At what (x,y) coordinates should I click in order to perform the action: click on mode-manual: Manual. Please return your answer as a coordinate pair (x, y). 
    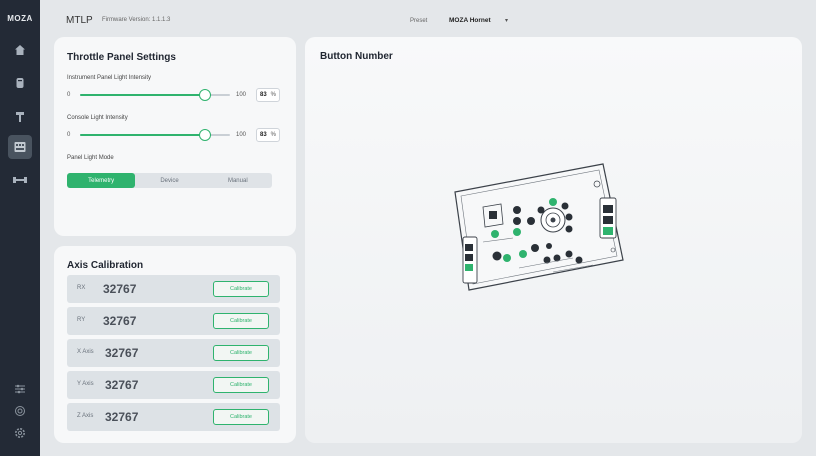
    Looking at the image, I should click on (238, 180).